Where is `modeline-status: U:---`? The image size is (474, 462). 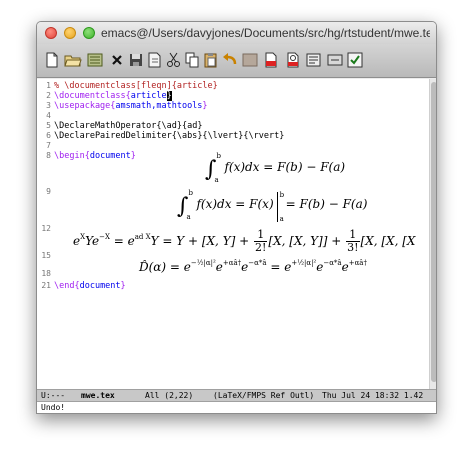 modeline-status: U:--- is located at coordinates (53, 395).